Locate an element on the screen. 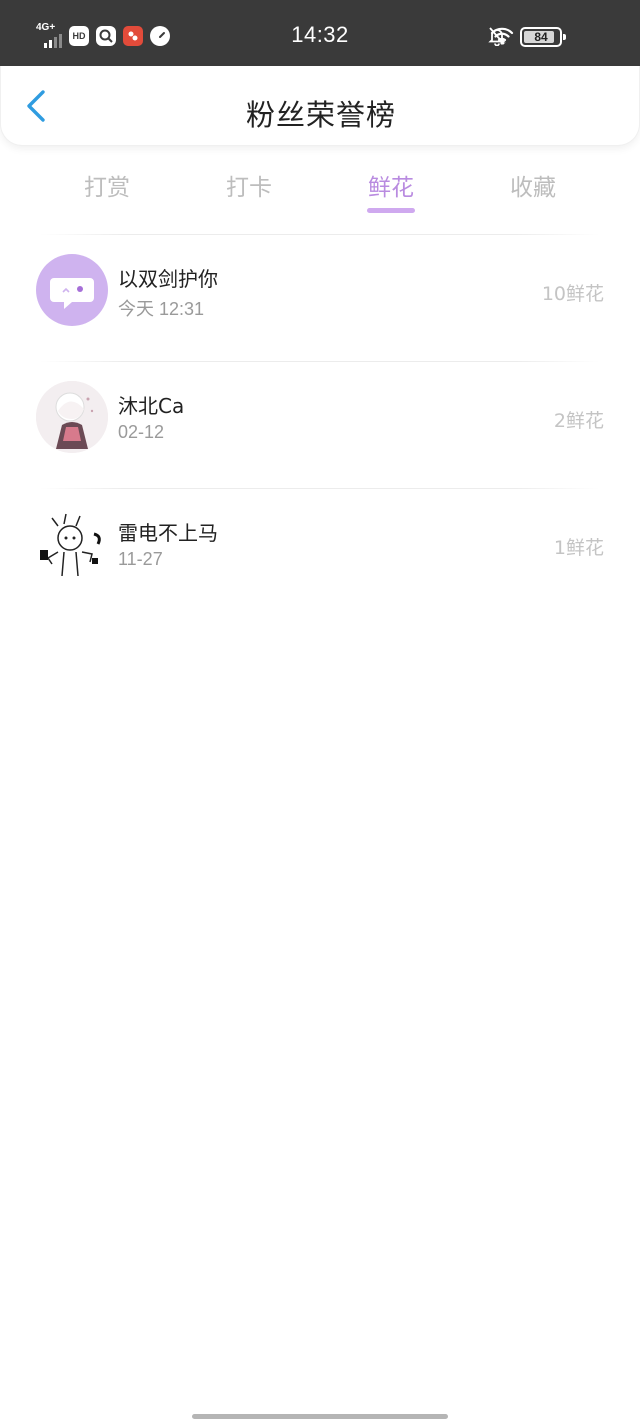  tab-label: 收藏 is located at coordinates (533, 188).